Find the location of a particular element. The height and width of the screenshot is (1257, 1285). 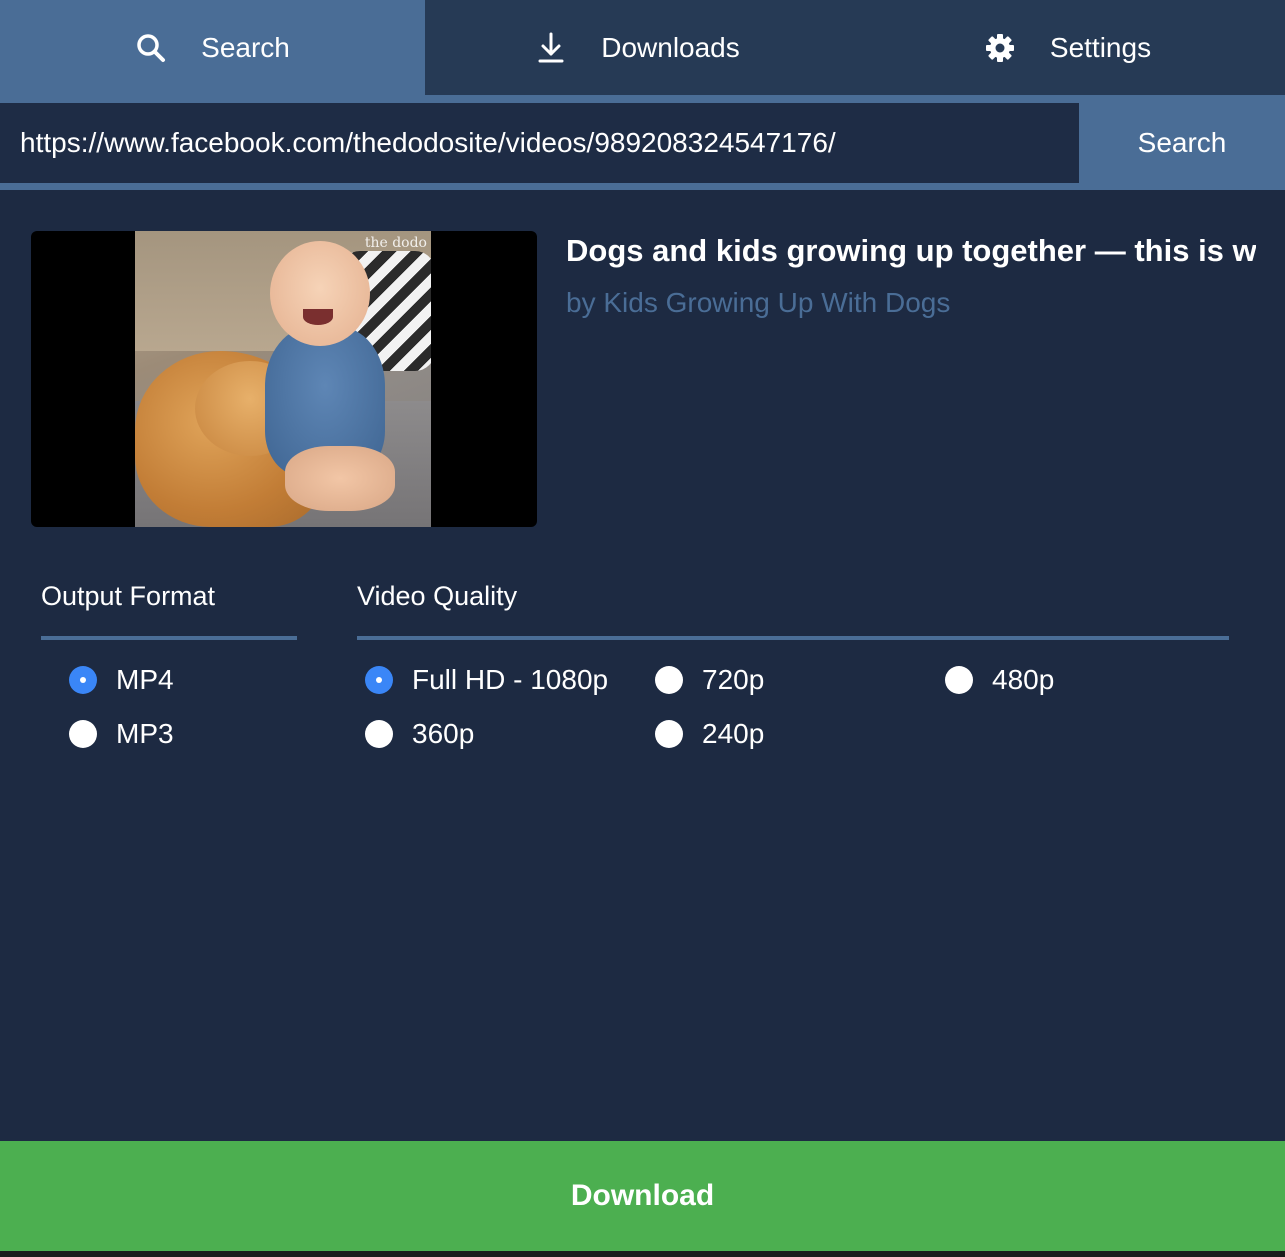

search-button: Search is located at coordinates (1182, 143).